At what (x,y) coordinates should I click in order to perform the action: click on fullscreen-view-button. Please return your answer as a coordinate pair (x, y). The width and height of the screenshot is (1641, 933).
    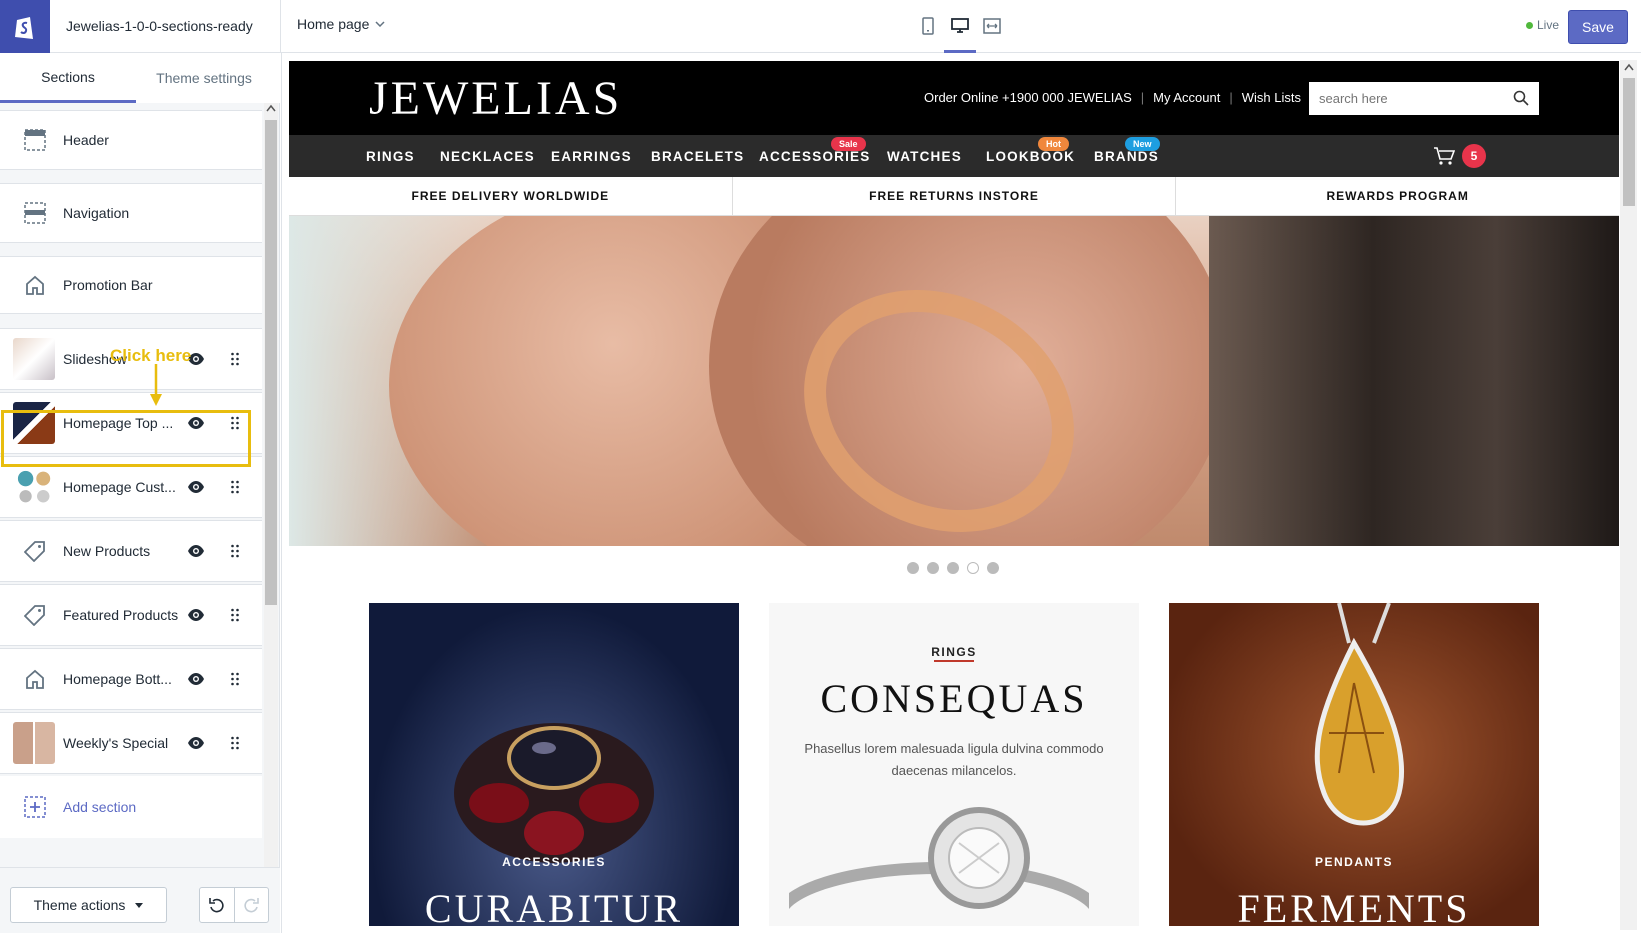
    Looking at the image, I should click on (992, 26).